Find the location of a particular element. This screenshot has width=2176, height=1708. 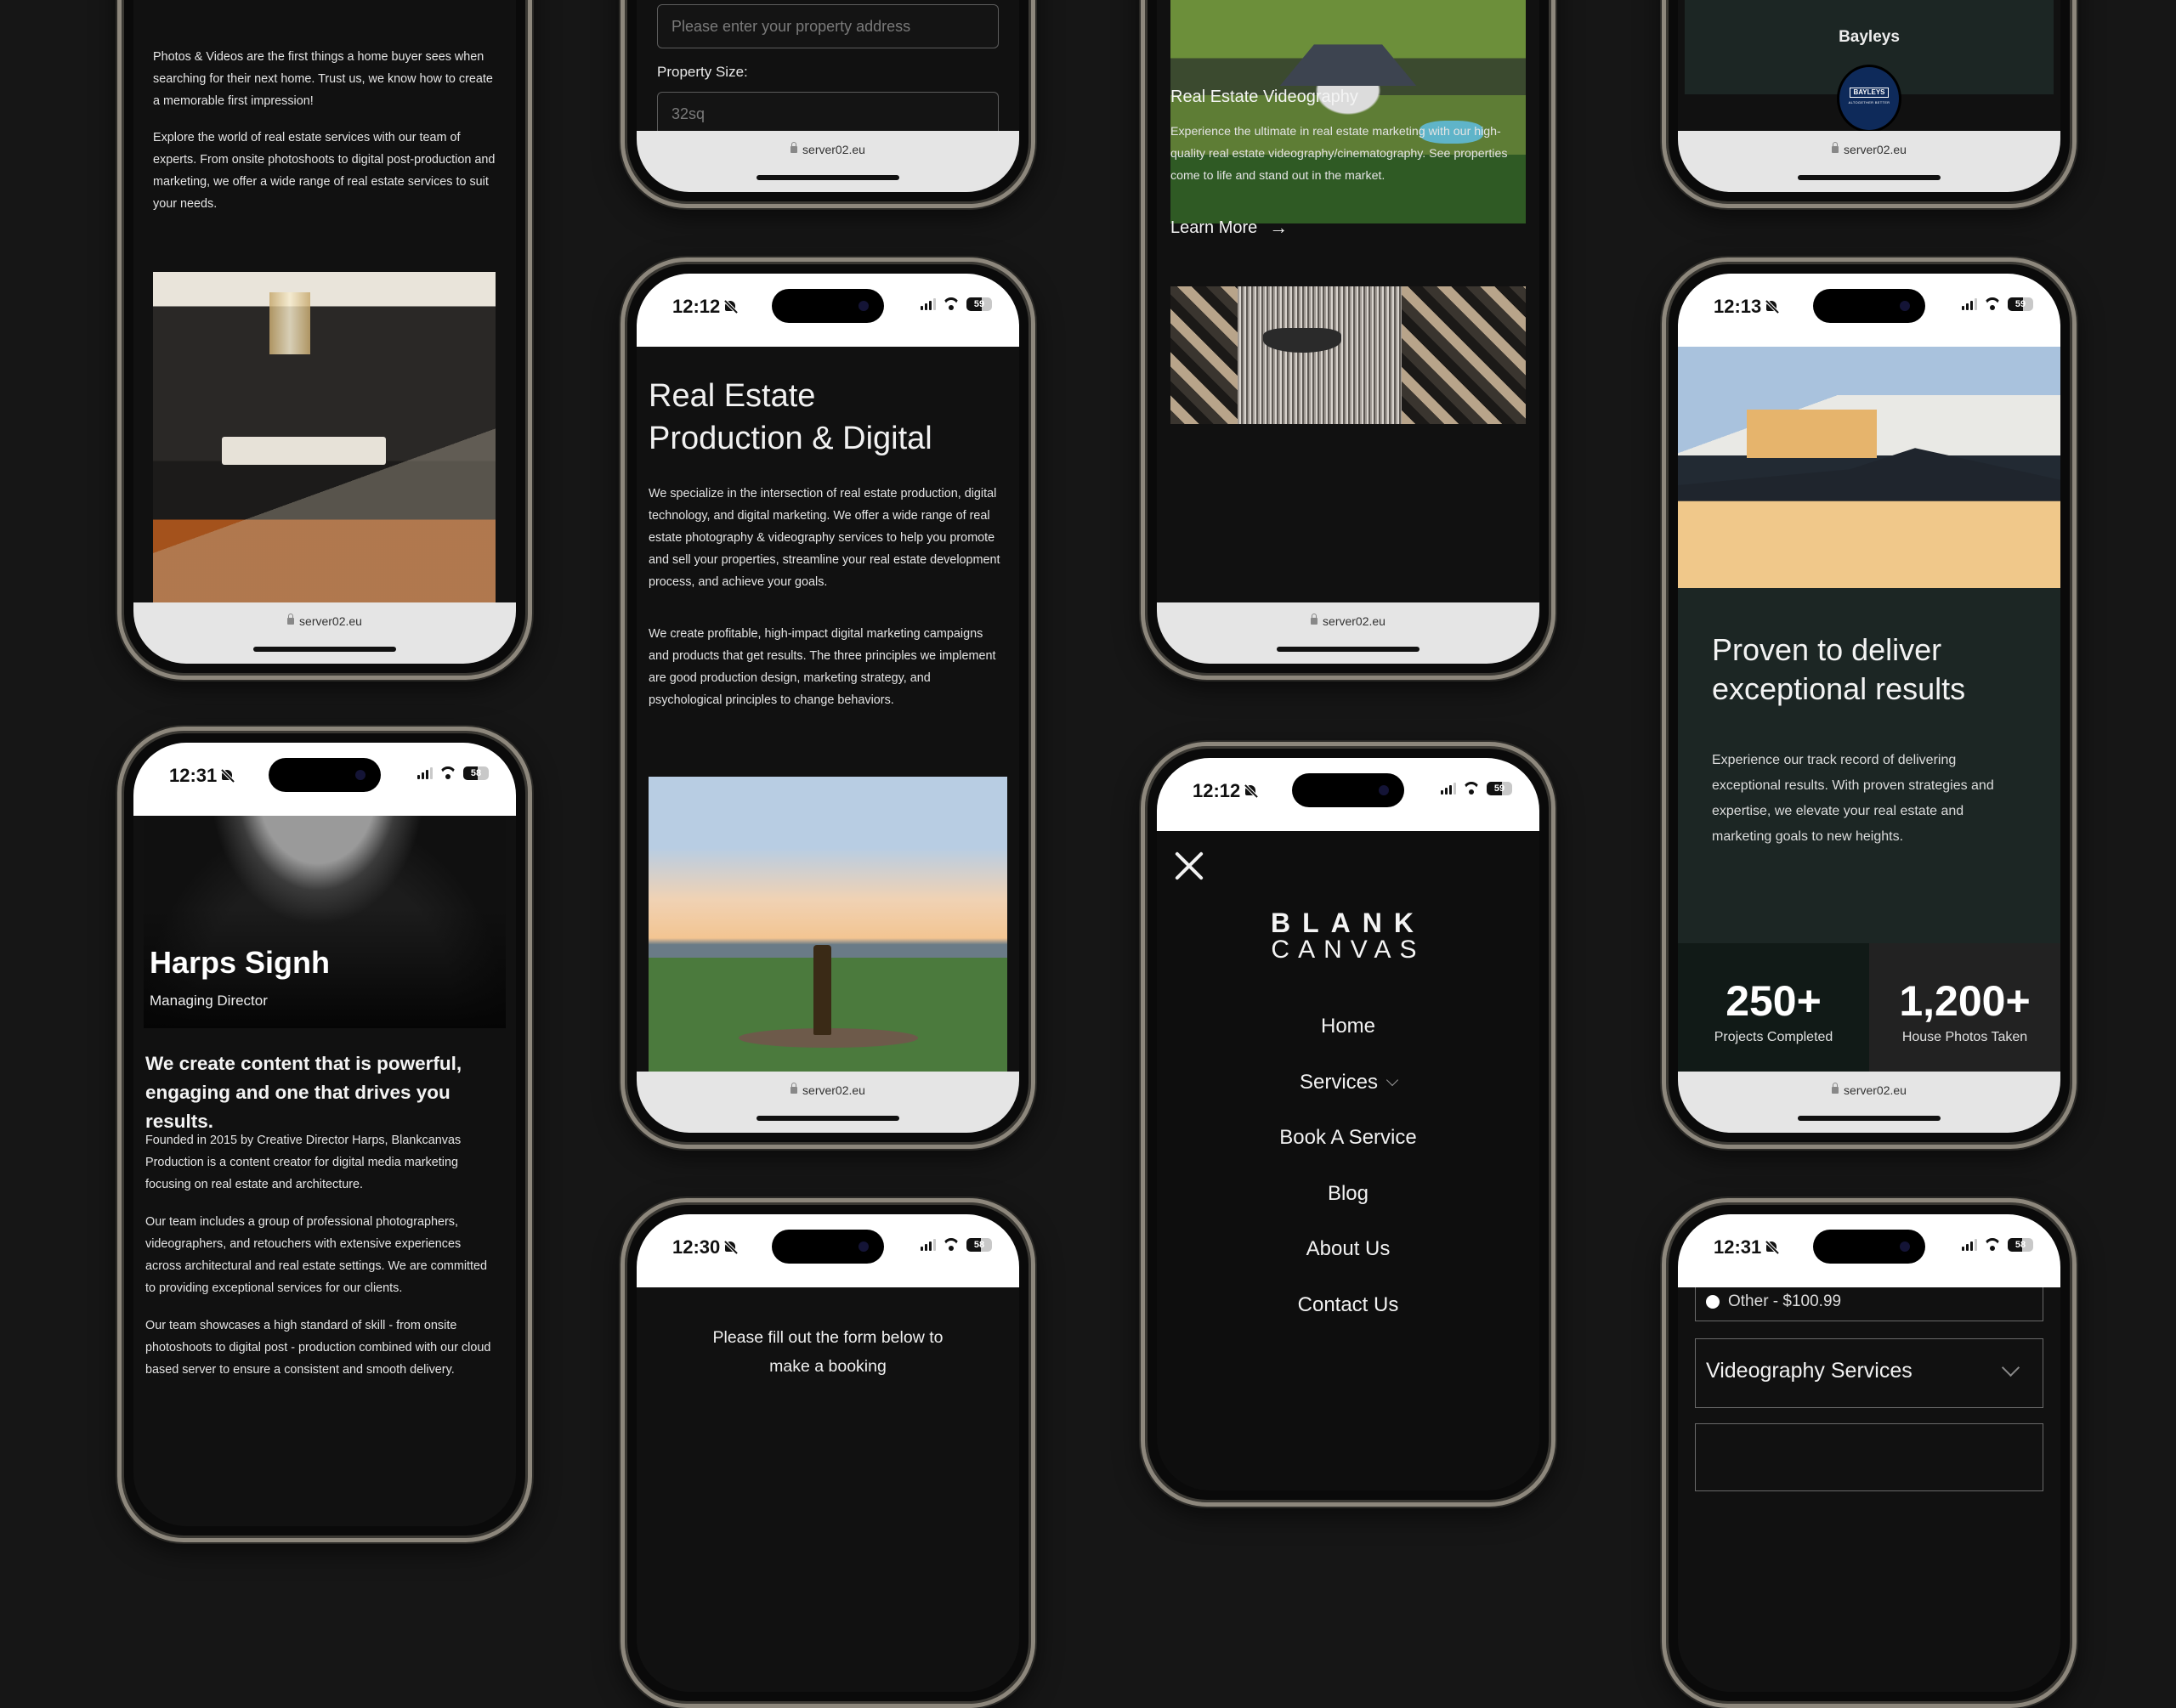

status-time: 12:12 is located at coordinates (696, 307).